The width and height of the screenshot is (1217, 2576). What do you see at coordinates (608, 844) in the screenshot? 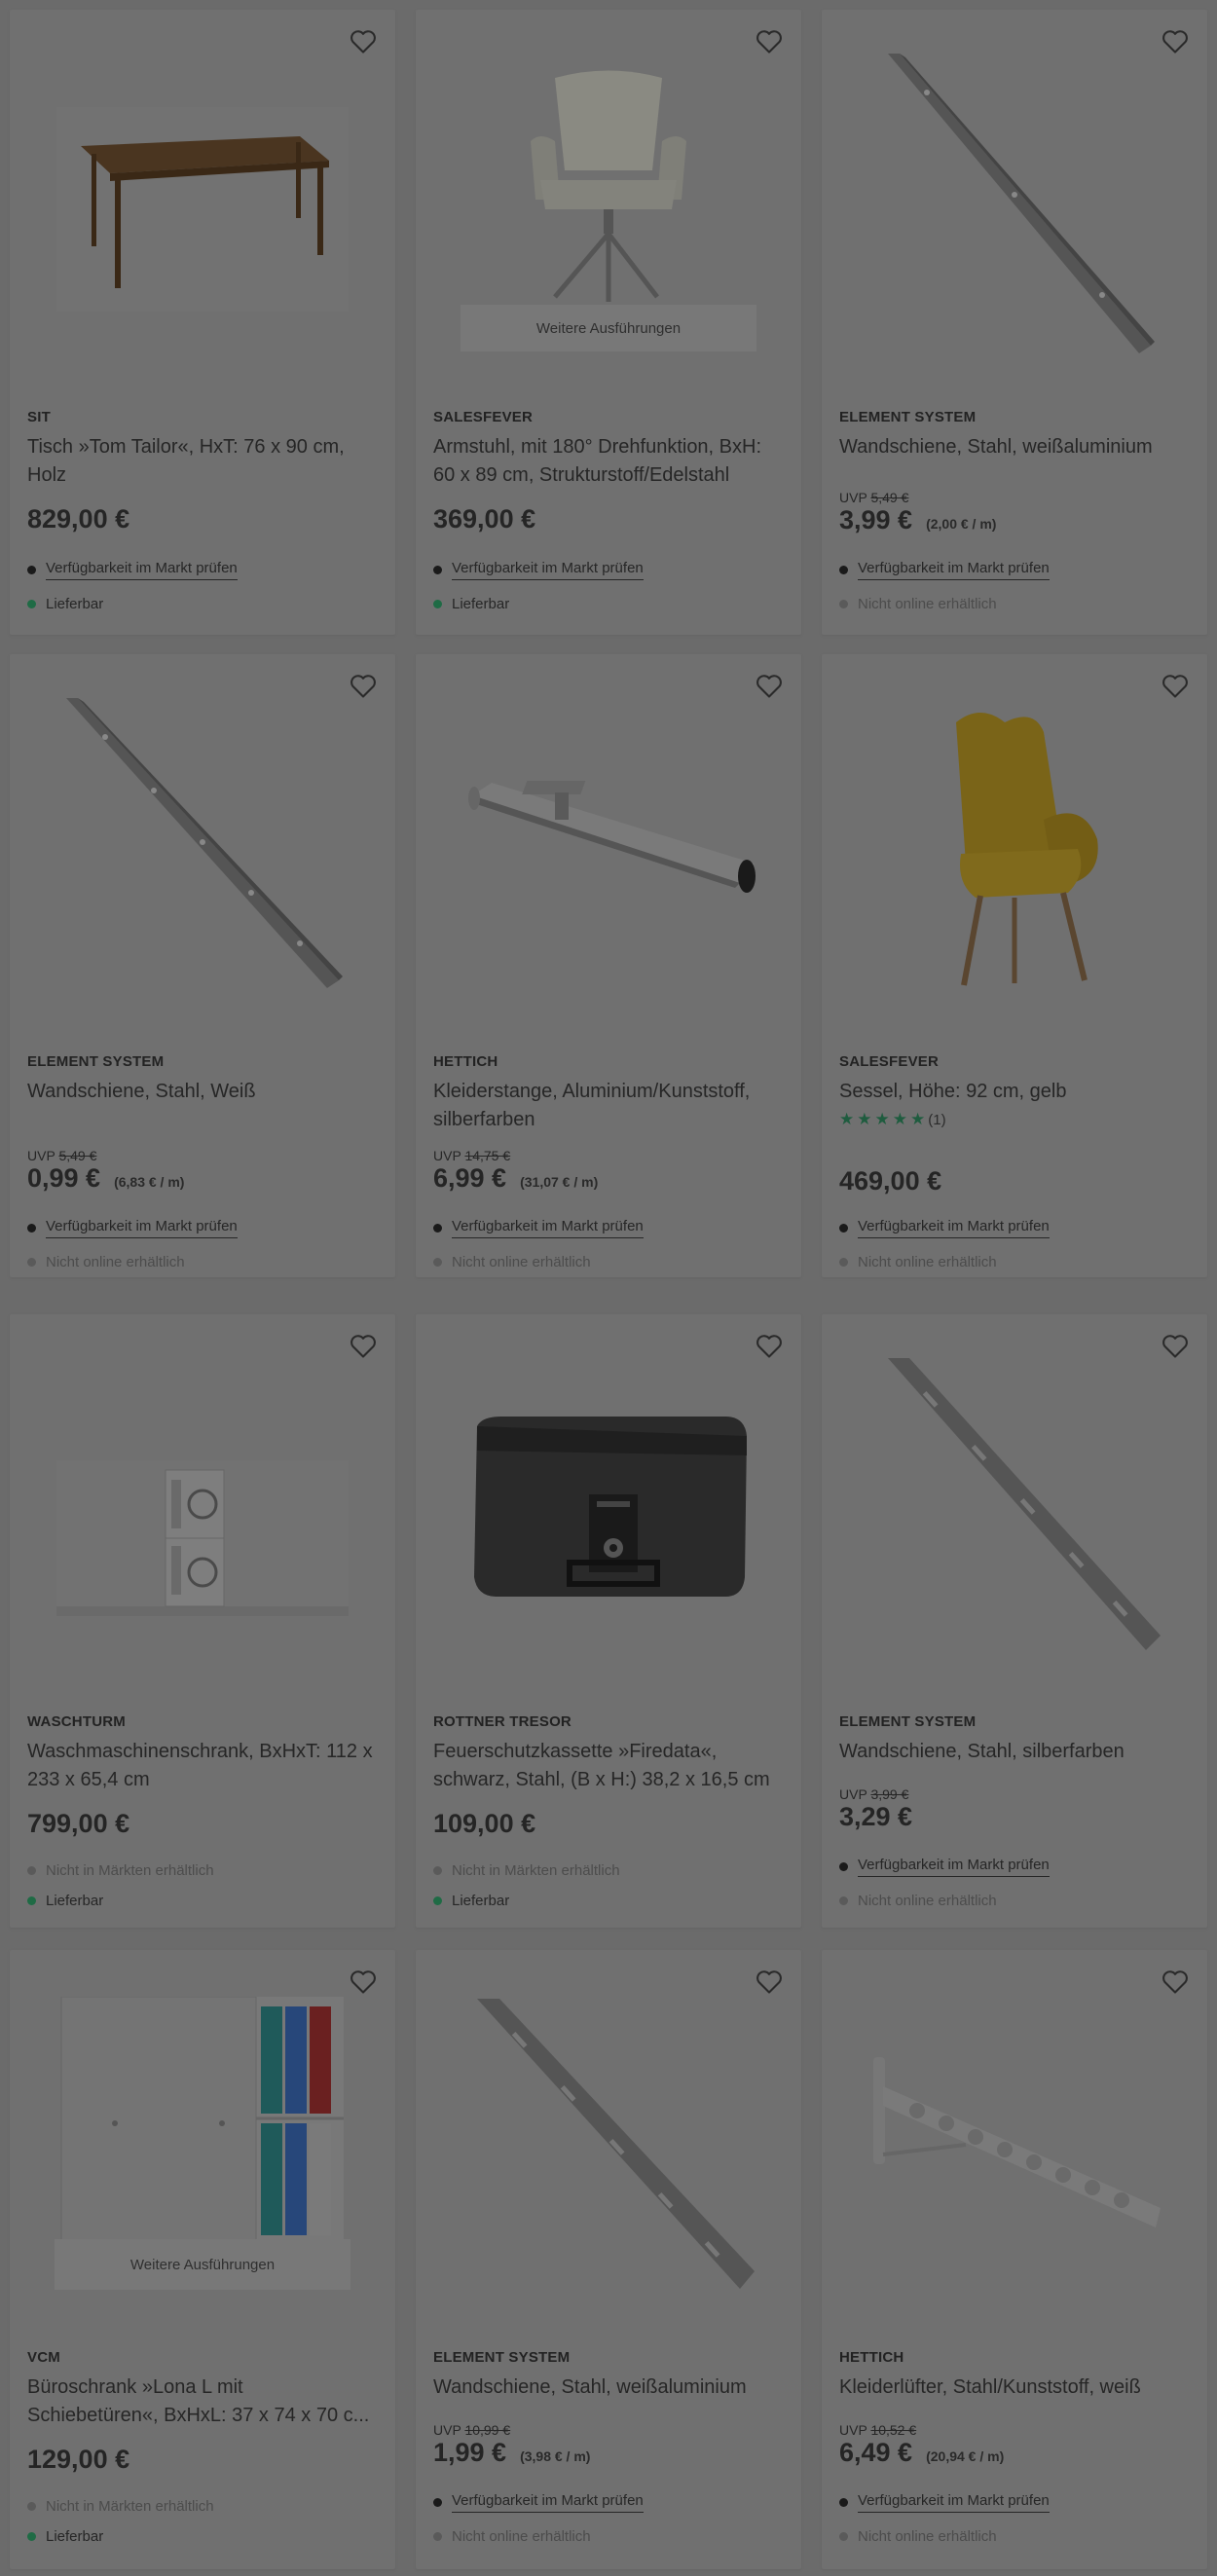
I see `product-image-clothes-rod` at bounding box center [608, 844].